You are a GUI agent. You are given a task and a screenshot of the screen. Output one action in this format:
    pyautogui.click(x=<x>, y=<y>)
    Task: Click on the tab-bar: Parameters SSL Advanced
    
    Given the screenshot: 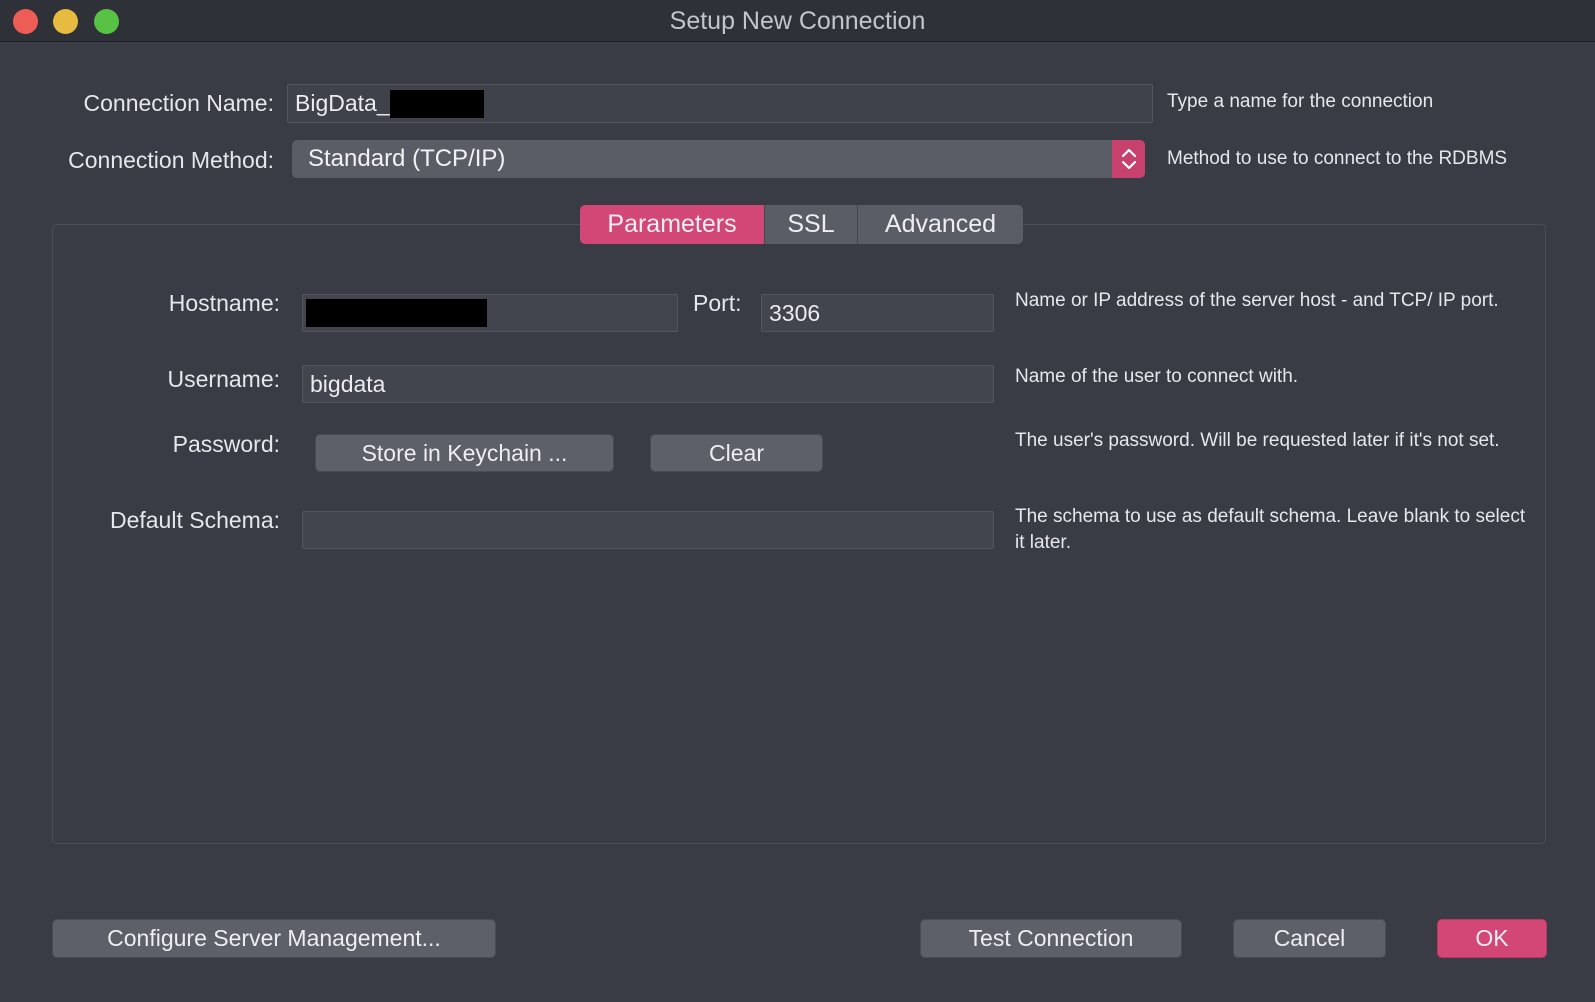 What is the action you would take?
    pyautogui.click(x=801, y=224)
    